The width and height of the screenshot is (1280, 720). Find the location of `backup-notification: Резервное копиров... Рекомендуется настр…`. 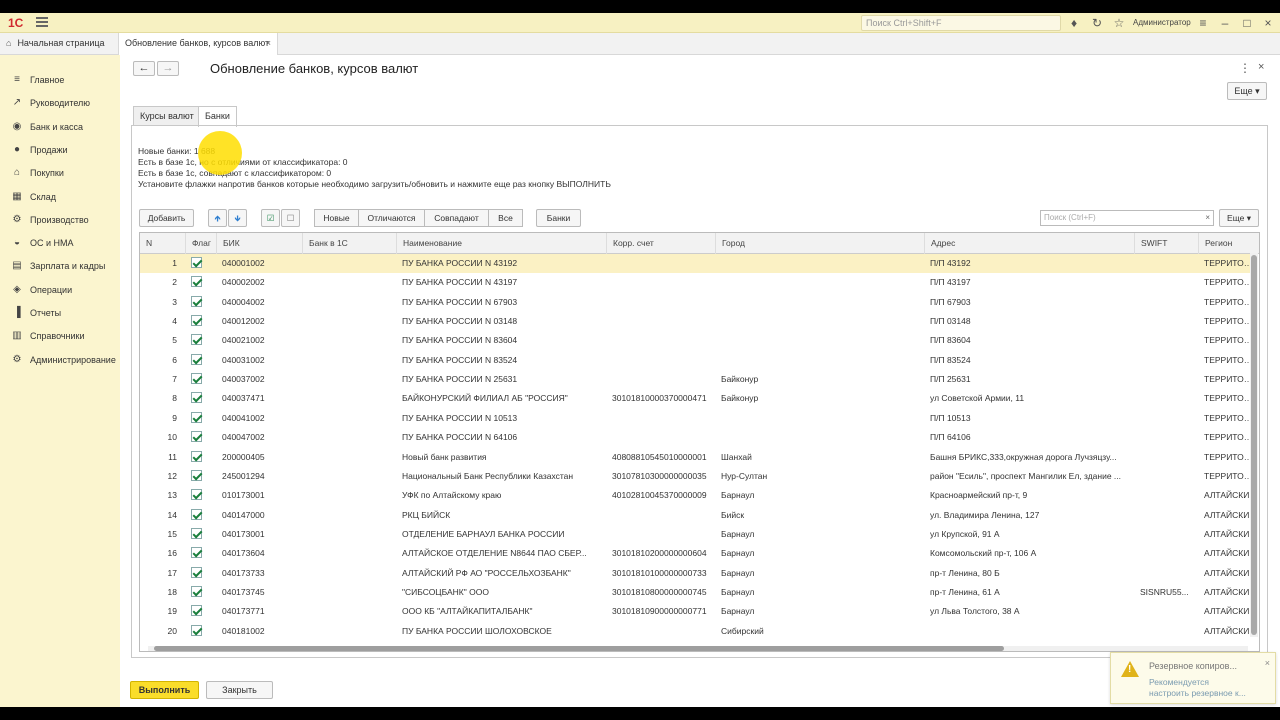

backup-notification: Резервное копиров... Рекомендуется настр… is located at coordinates (1193, 678).